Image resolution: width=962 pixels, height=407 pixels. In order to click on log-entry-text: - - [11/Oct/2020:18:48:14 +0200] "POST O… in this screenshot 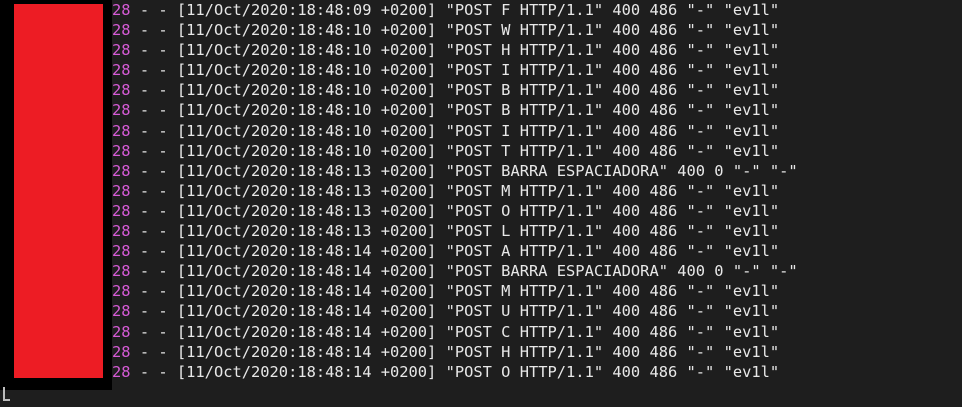, I will do `click(455, 371)`.